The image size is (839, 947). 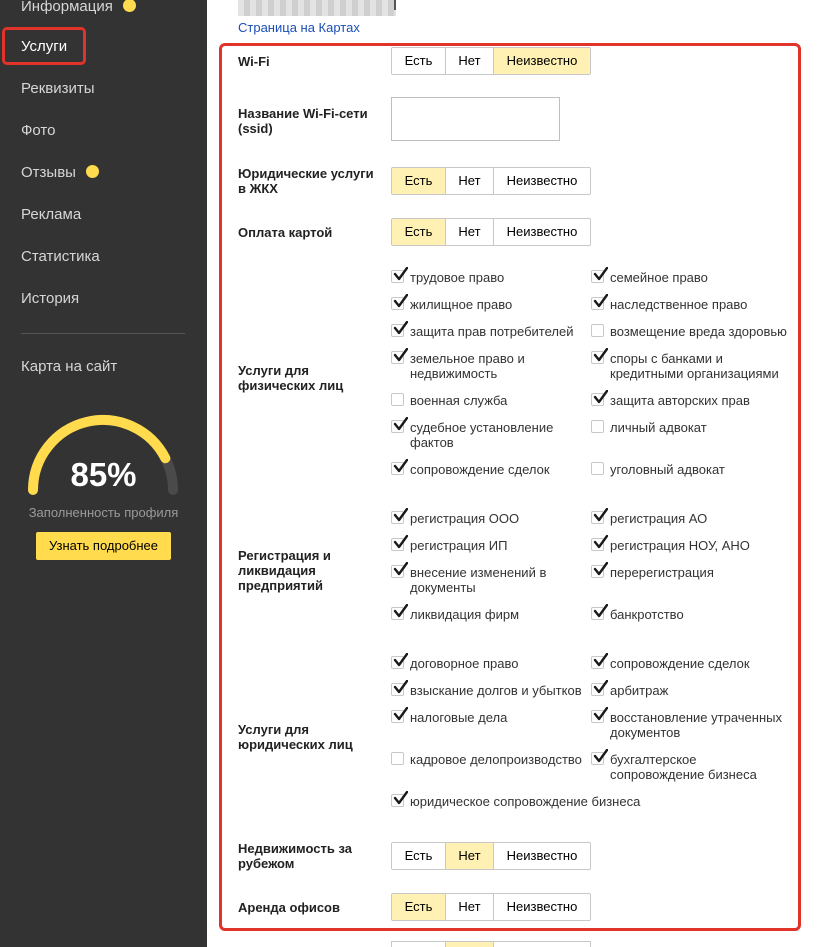 What do you see at coordinates (295, 856) in the screenshot?
I see `realty-abroad-label: Недвижимость за рубежом` at bounding box center [295, 856].